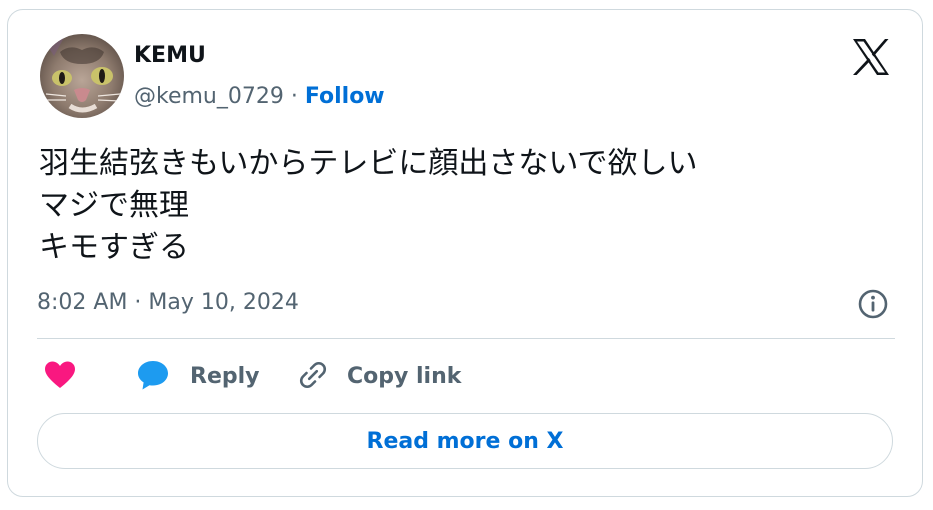 The width and height of the screenshot is (933, 510). I want to click on read-more-label: Read more on X, so click(465, 441).